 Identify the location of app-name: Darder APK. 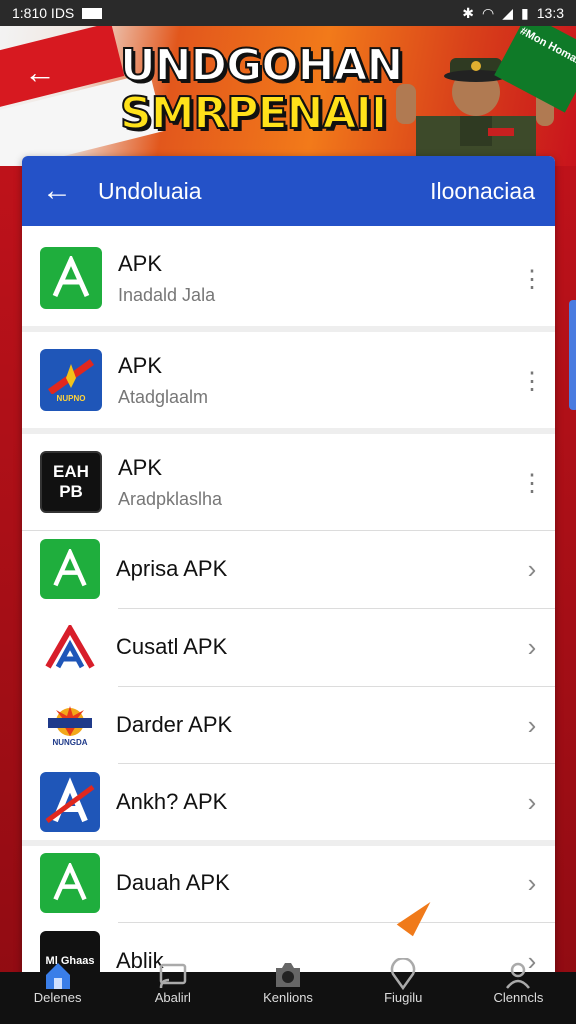
(174, 724).